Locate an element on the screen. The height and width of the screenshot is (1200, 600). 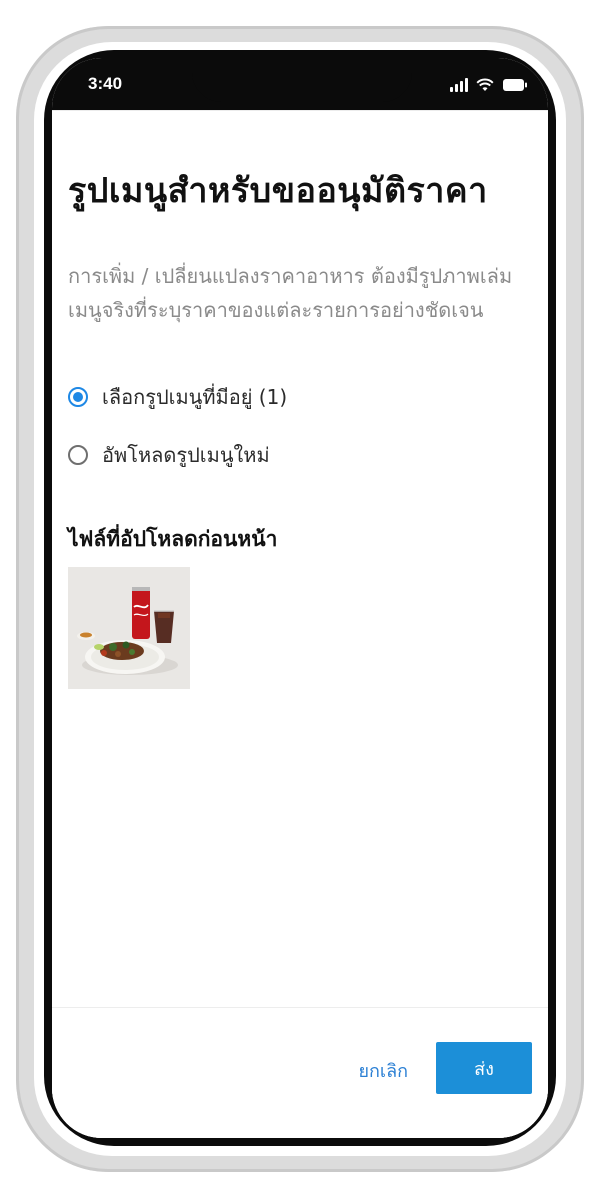
option-label: อัพโหลดรูปเมนูใหม่ is located at coordinates (186, 455).